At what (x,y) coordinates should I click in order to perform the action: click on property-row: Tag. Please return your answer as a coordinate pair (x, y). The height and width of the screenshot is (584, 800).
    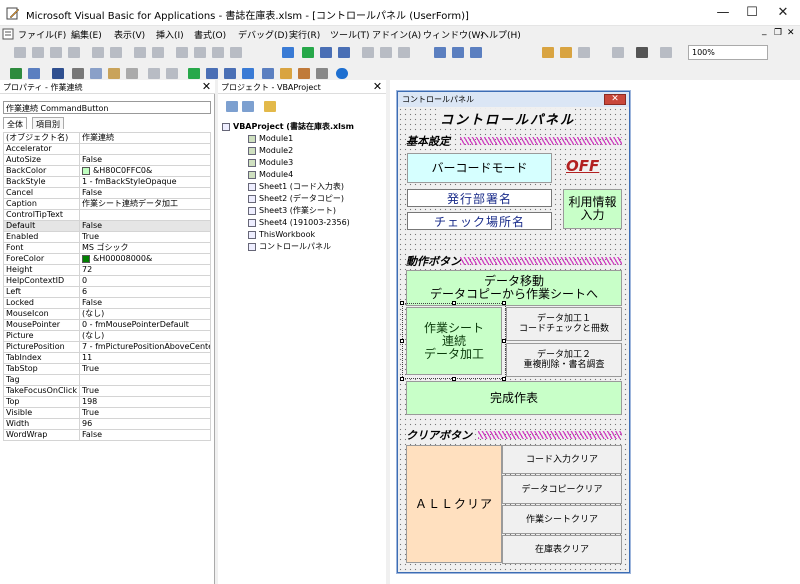
    Looking at the image, I should click on (107, 380).